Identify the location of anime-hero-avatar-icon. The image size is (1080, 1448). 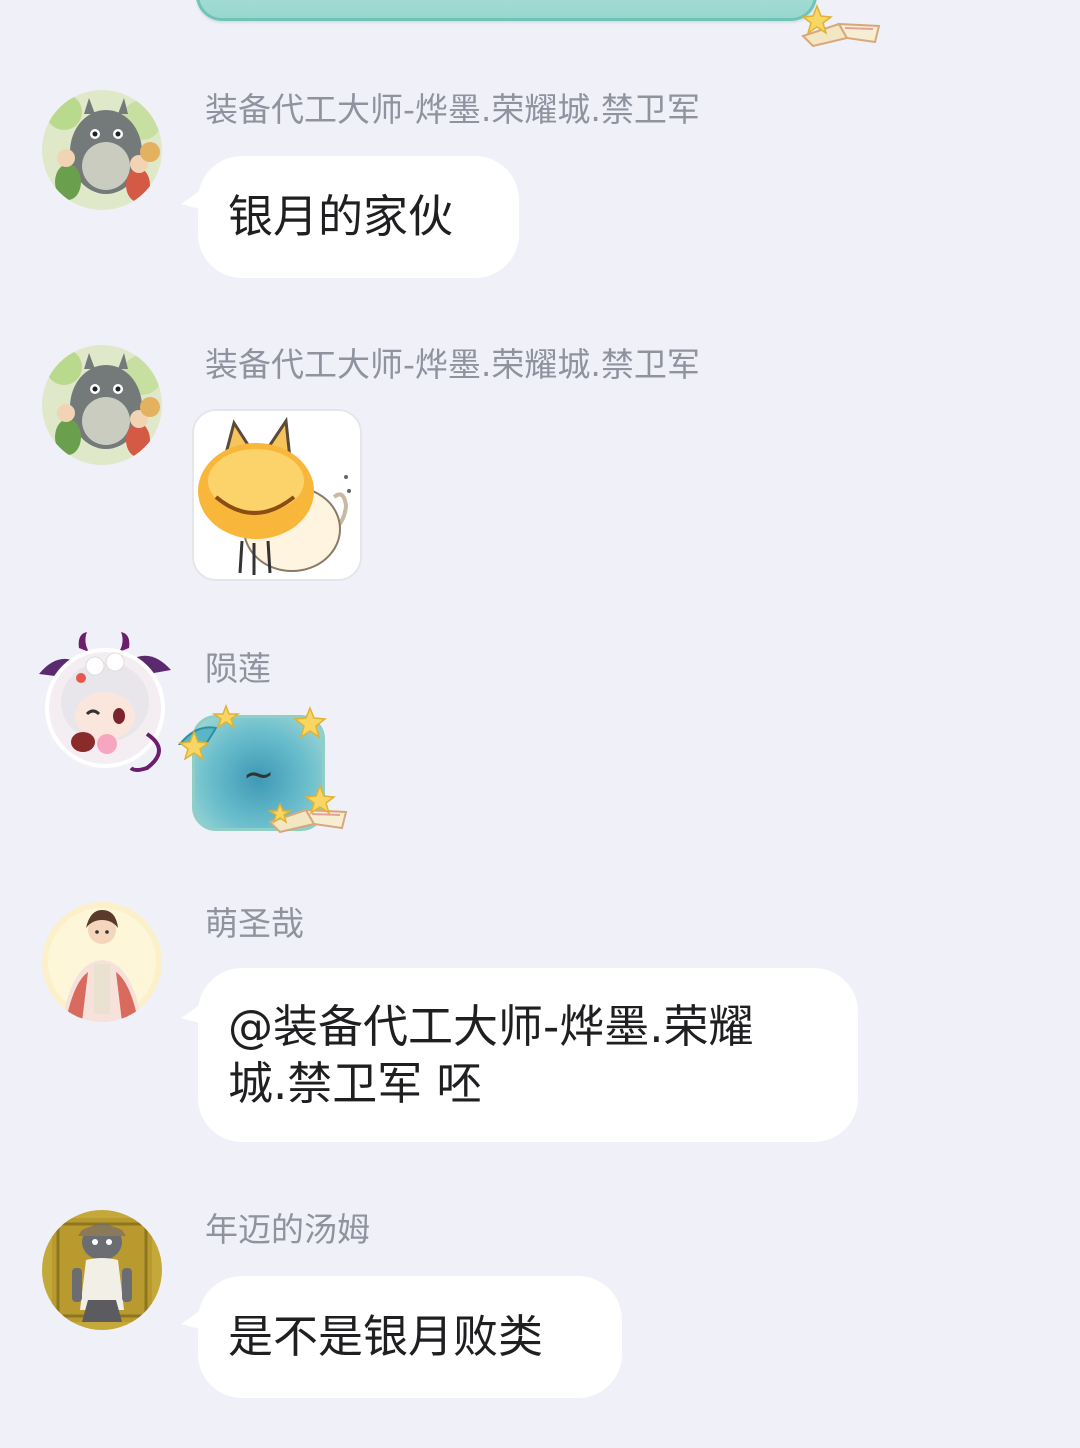
(102, 962).